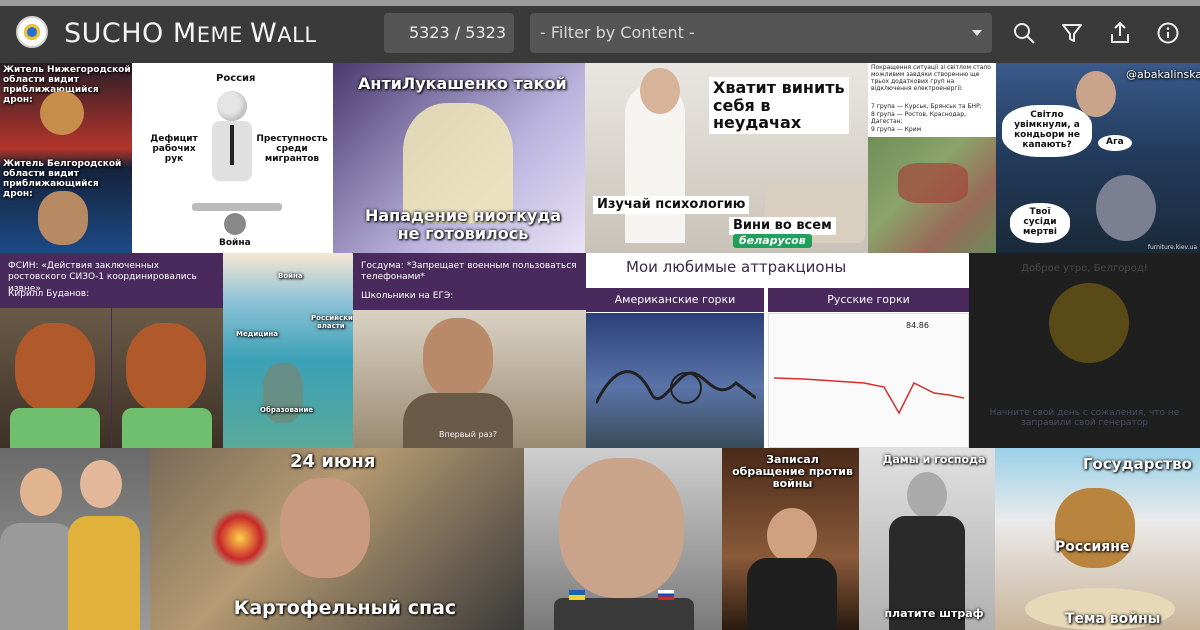 This screenshot has height=630, width=1200. I want to click on tile-caption: Школьники на ЕГЭ:, so click(407, 296).